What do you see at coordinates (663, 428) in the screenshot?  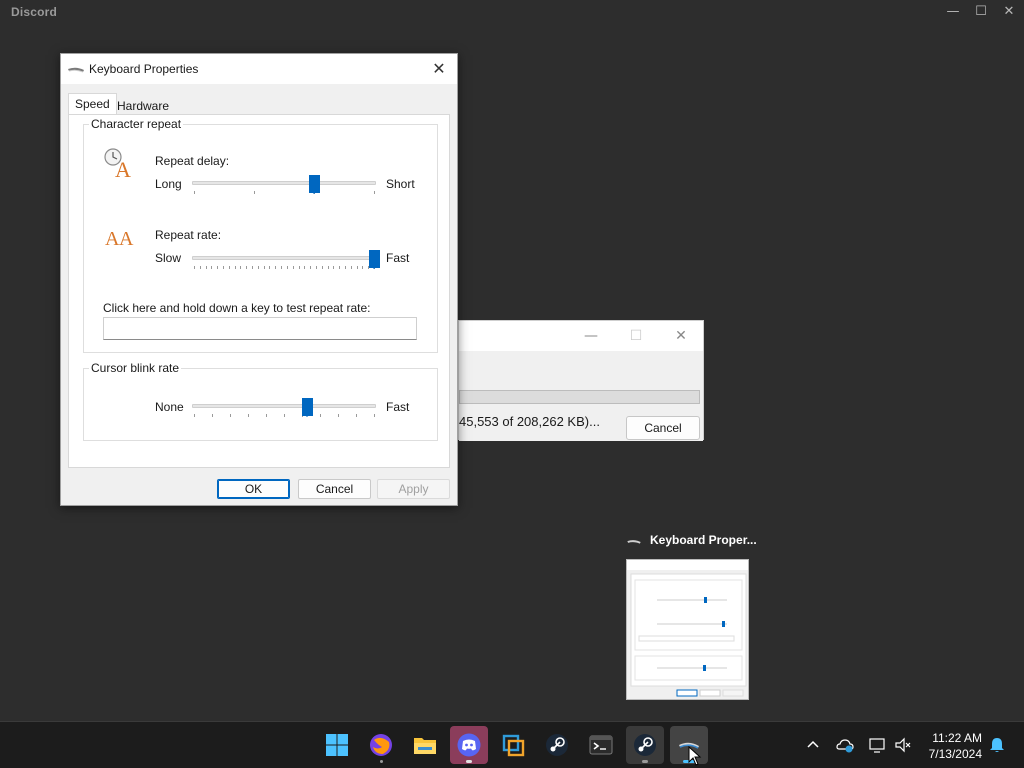 I see `download-cancel-button: Cancel` at bounding box center [663, 428].